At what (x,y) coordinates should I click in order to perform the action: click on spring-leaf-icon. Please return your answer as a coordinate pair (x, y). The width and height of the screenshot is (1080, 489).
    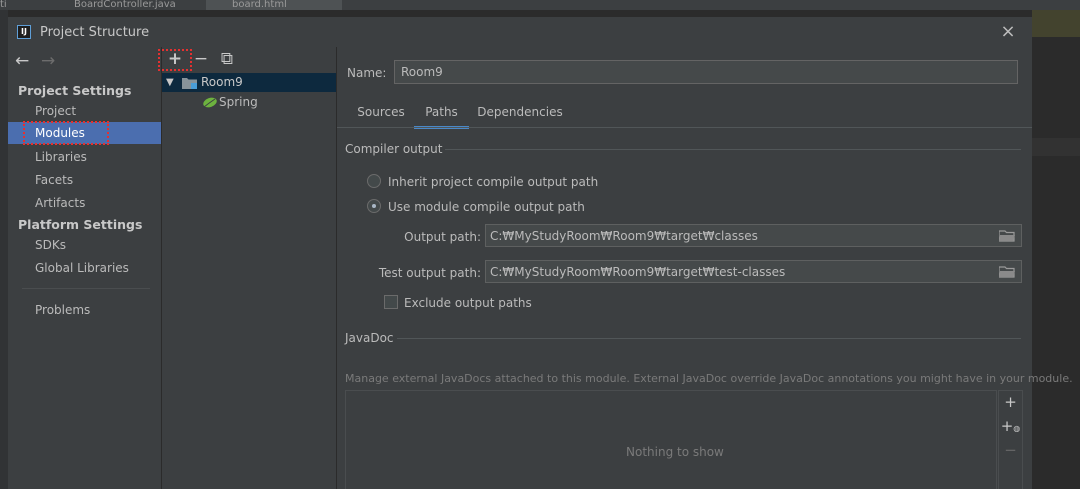
    Looking at the image, I should click on (210, 102).